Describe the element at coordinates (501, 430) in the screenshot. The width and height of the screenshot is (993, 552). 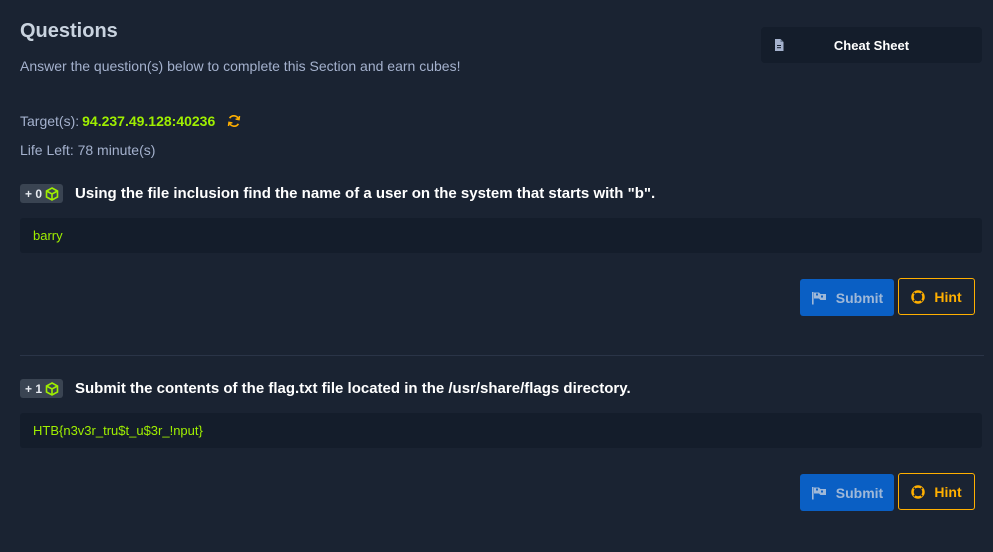
I see `answer-input: HTB{n3v3r_tru$t_u$3r_!nput}` at that location.